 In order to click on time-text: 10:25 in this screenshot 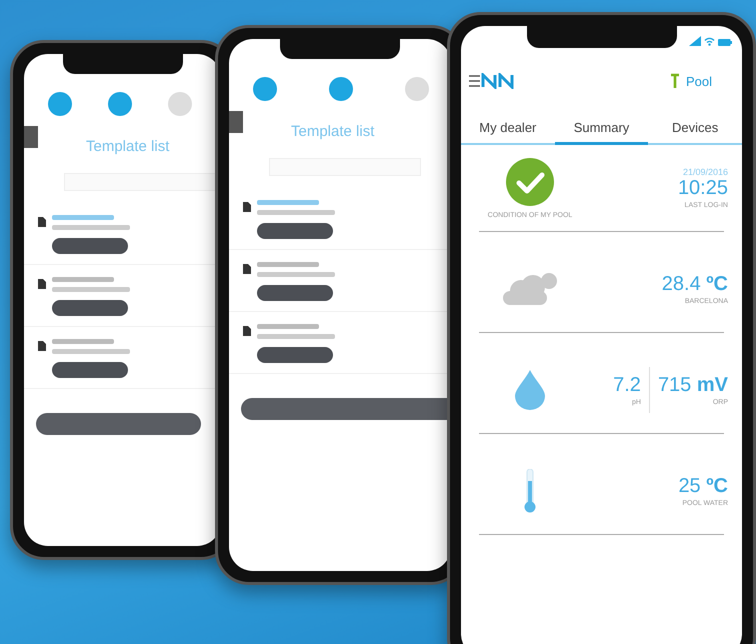, I will do `click(703, 188)`.